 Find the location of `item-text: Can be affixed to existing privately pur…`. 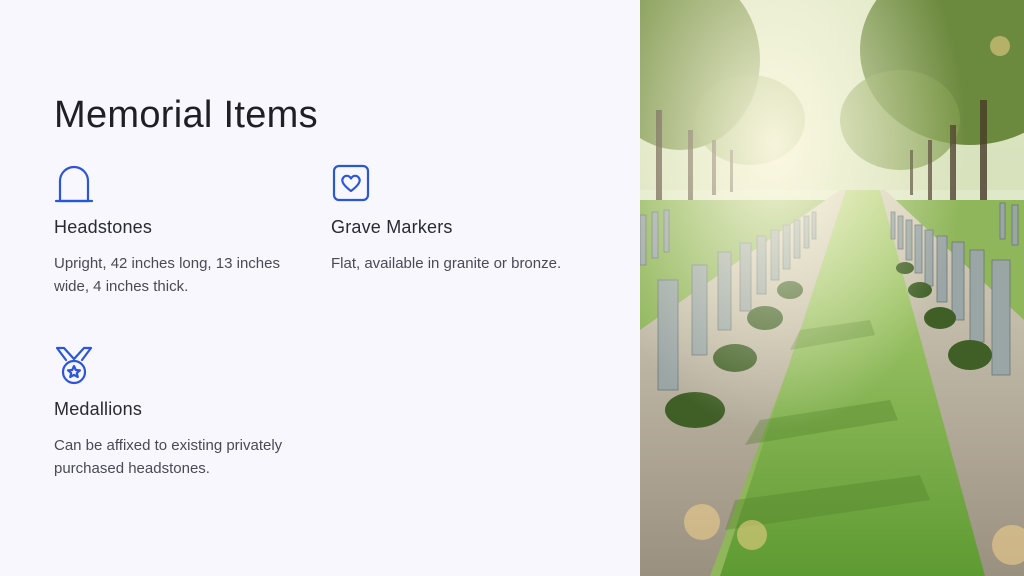

item-text: Can be affixed to existing privately pur… is located at coordinates (168, 457).